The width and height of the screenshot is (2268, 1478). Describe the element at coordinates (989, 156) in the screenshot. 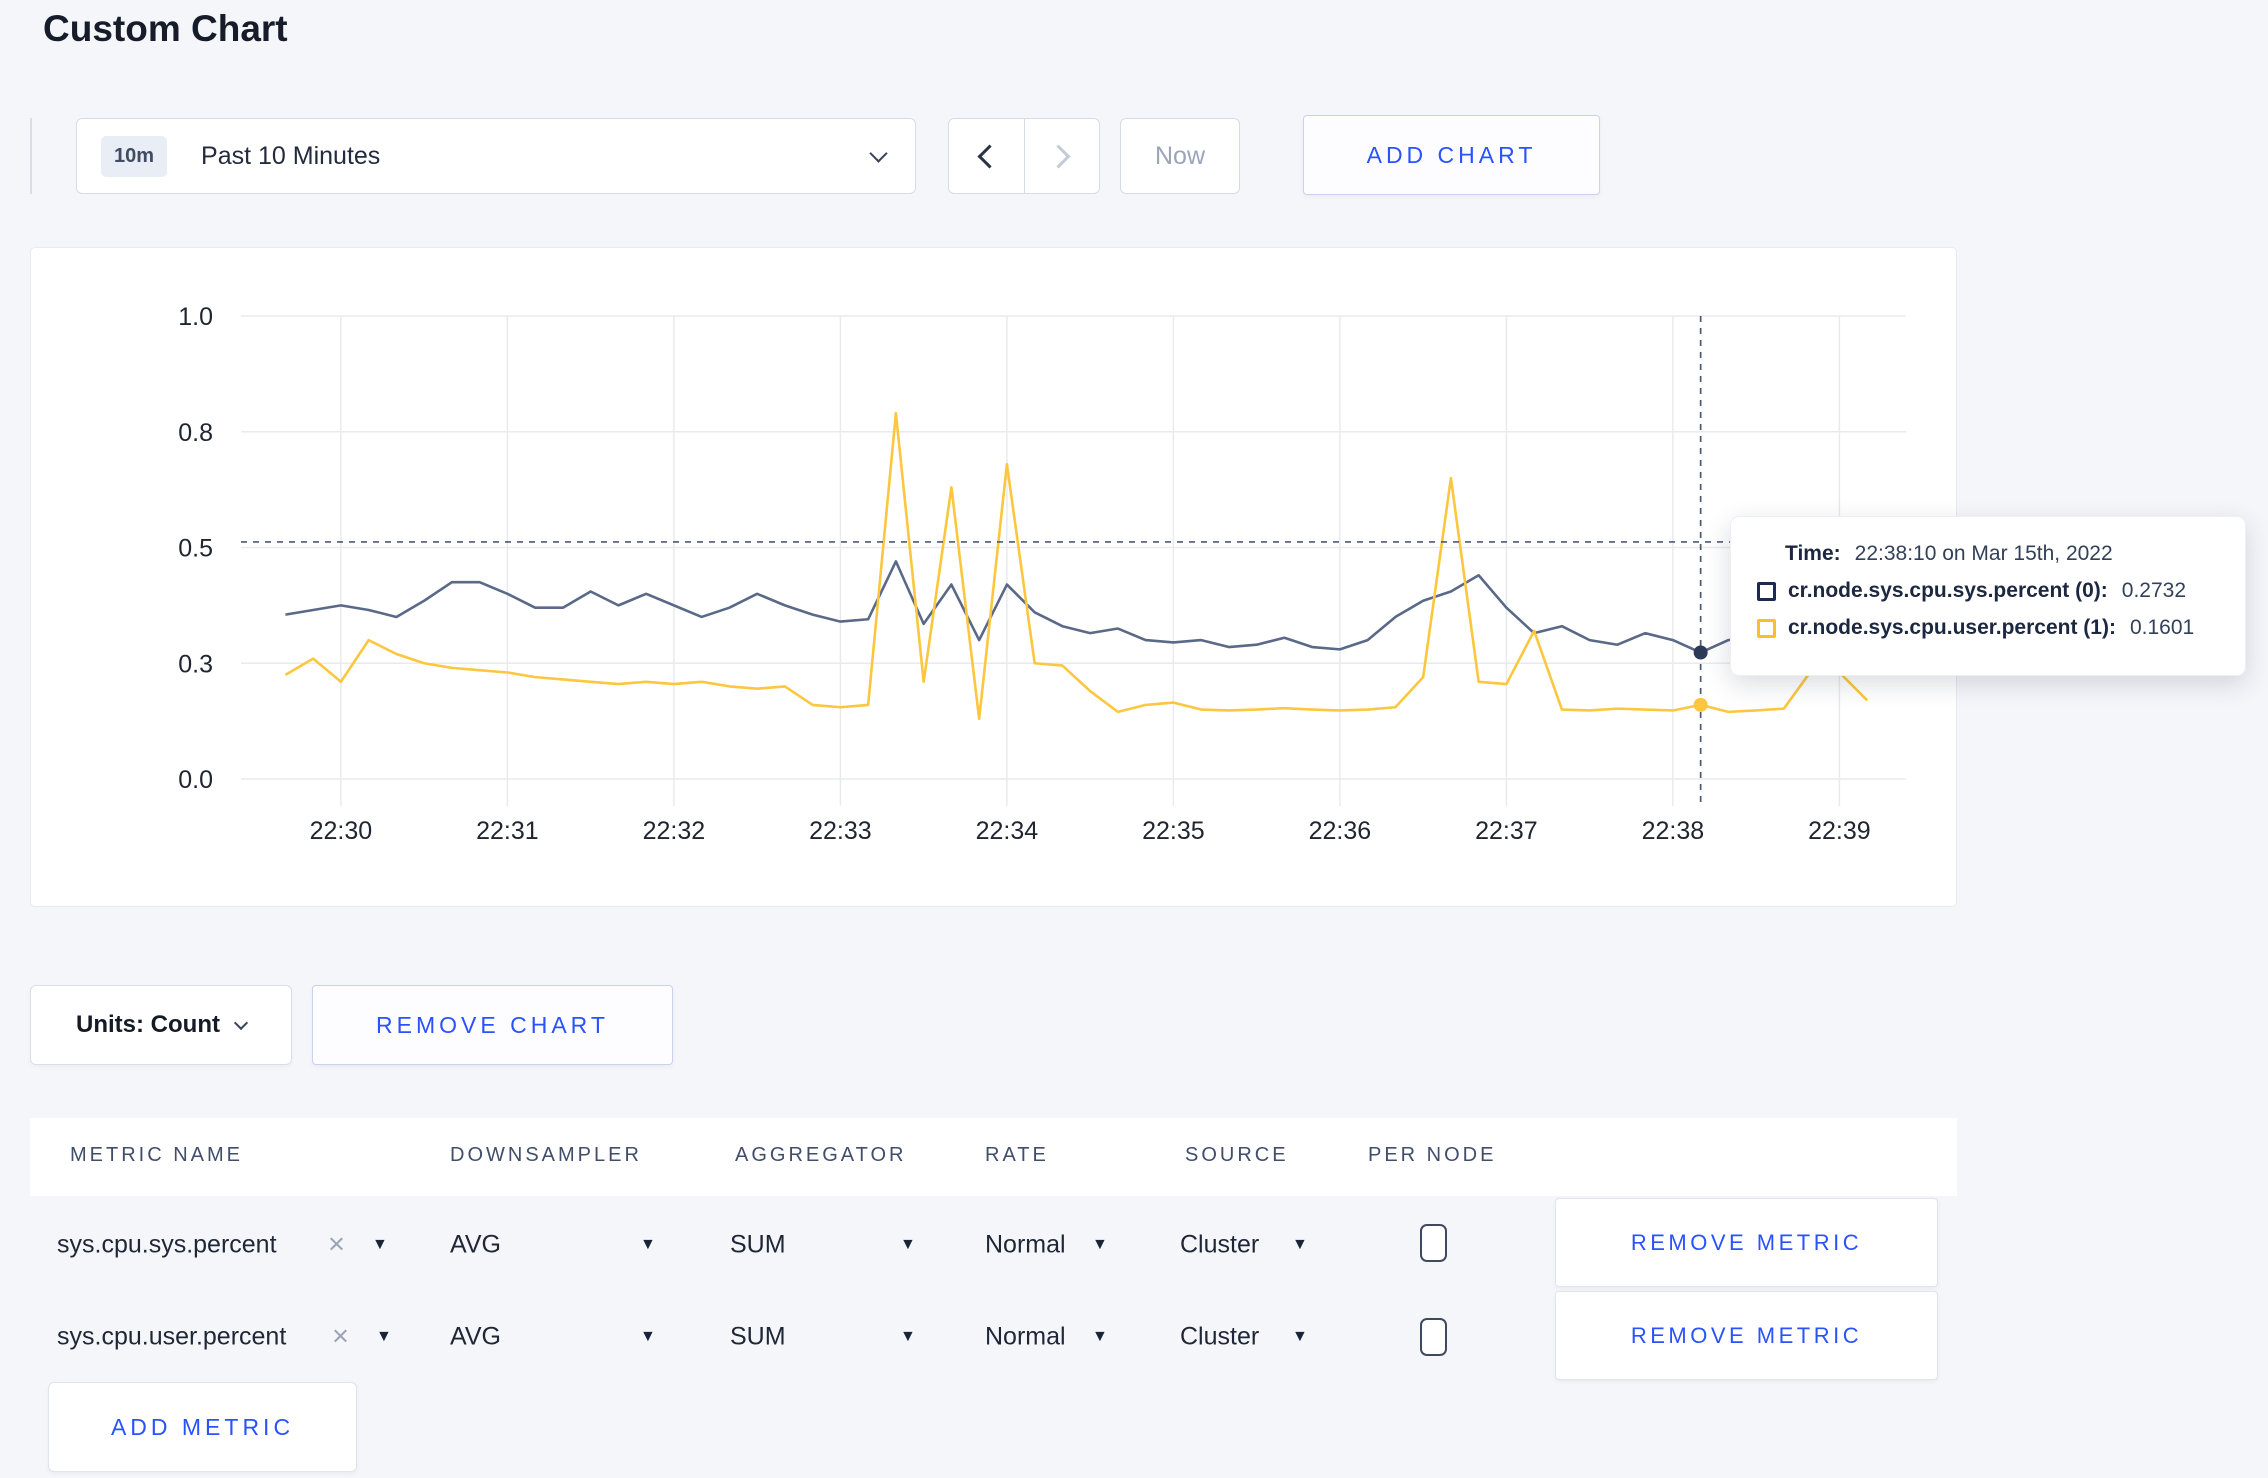

I see `chevron-left-icon` at that location.